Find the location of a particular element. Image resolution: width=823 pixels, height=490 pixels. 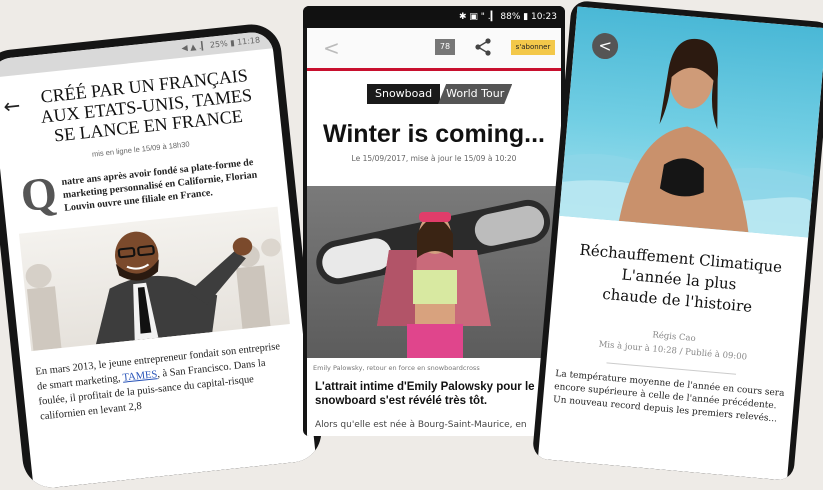

tames-link: TAMES is located at coordinates (140, 376).